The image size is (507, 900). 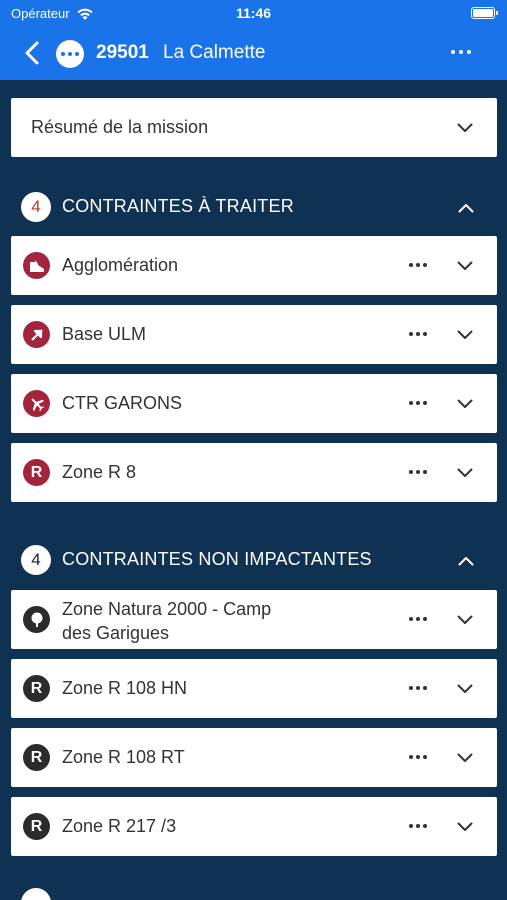 What do you see at coordinates (484, 13) in the screenshot?
I see `battery-icon` at bounding box center [484, 13].